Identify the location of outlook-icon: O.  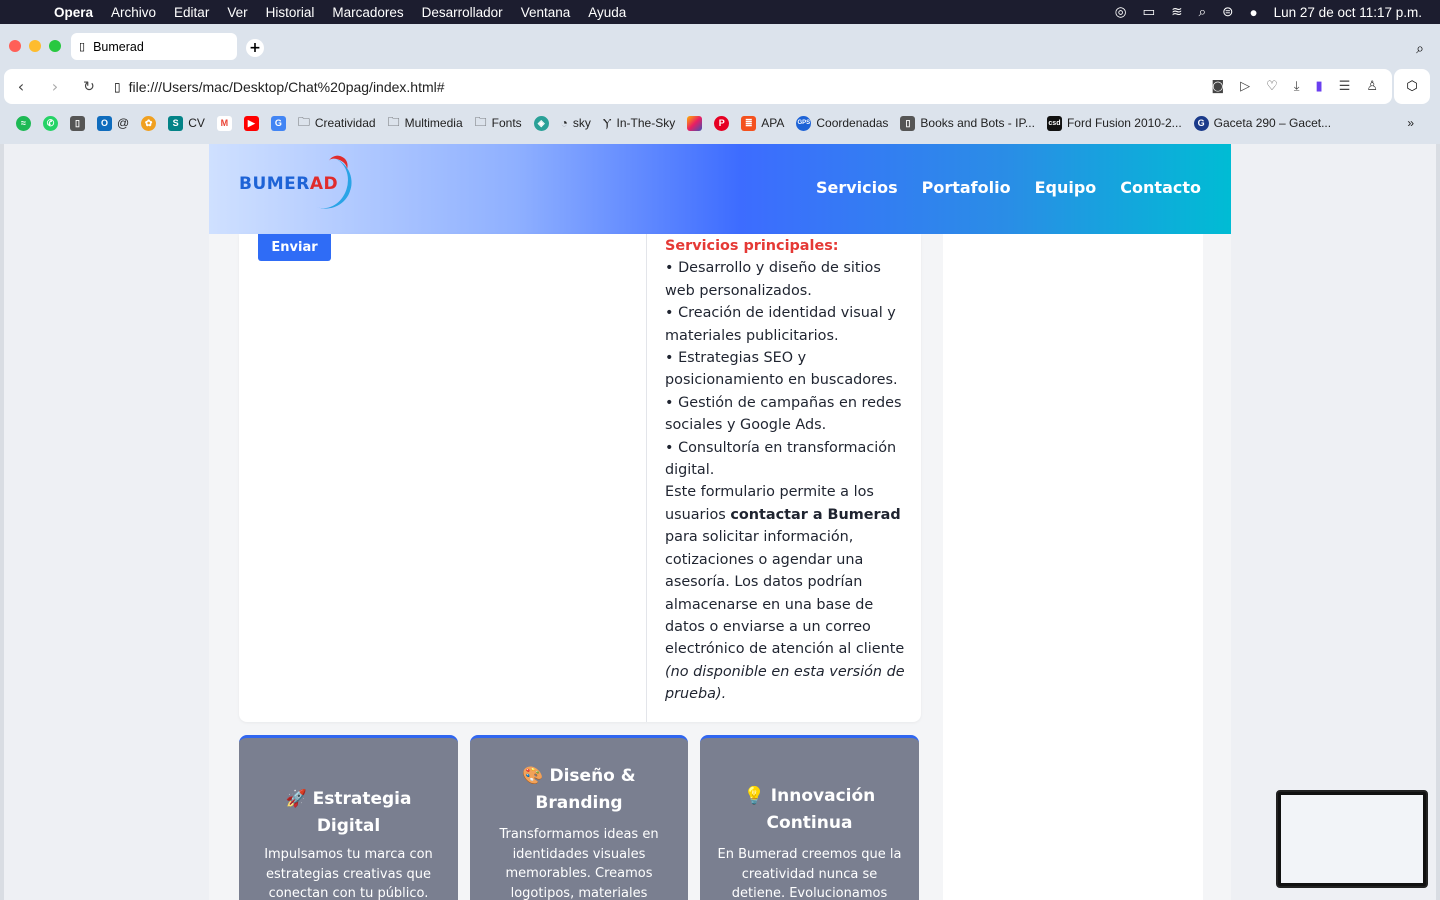
(104, 123).